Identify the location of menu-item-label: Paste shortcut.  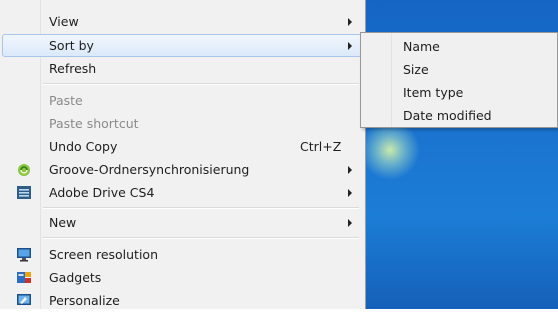
(94, 123).